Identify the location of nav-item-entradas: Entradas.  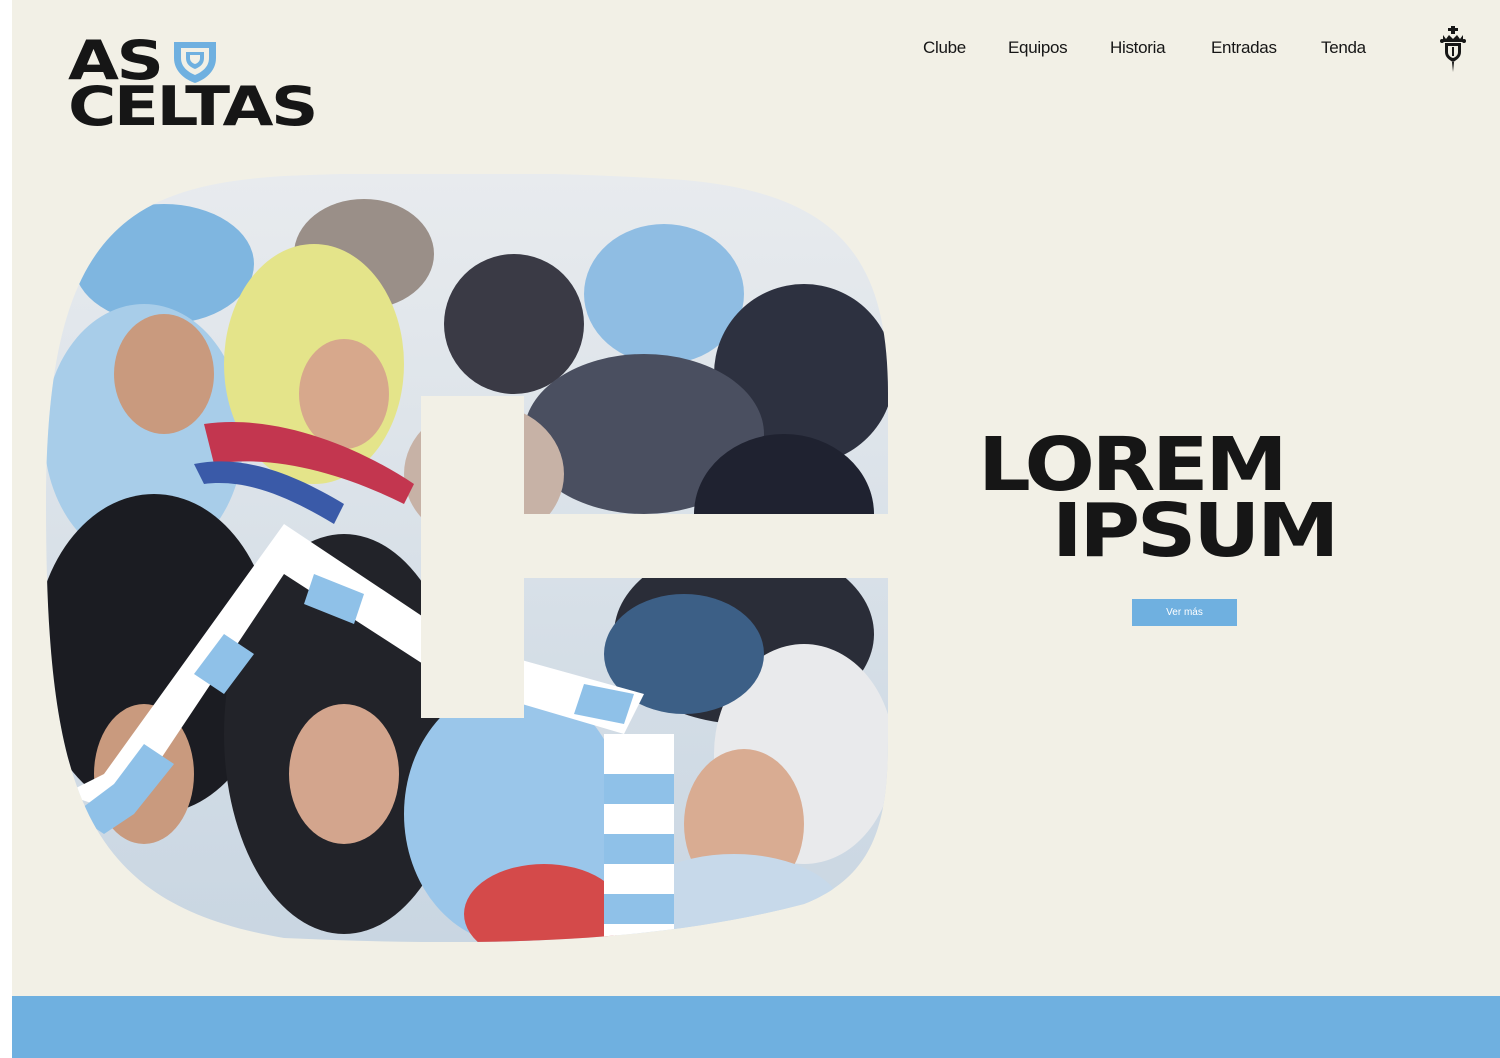
(1244, 48).